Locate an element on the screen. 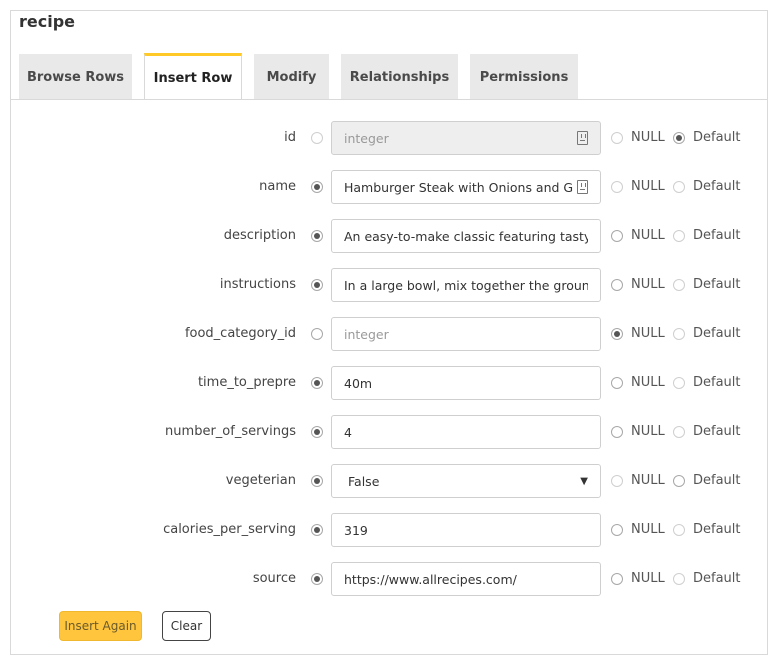 The height and width of the screenshot is (665, 776). time-to-prepre-input: 40m is located at coordinates (466, 383).